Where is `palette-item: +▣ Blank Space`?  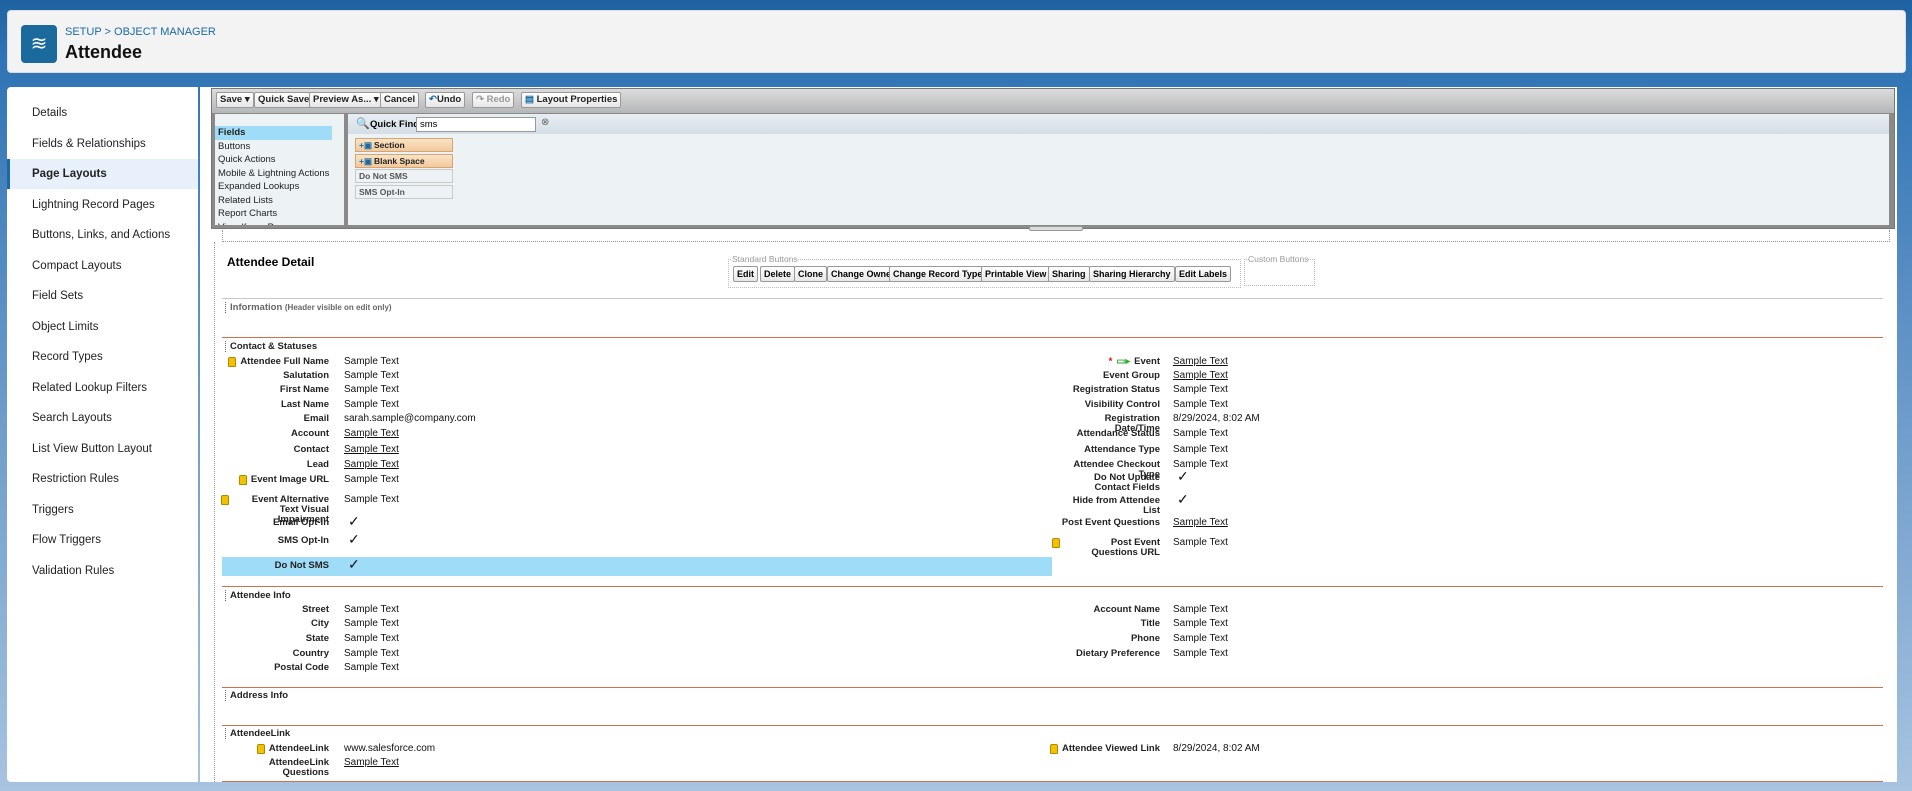 palette-item: +▣ Blank Space is located at coordinates (404, 160).